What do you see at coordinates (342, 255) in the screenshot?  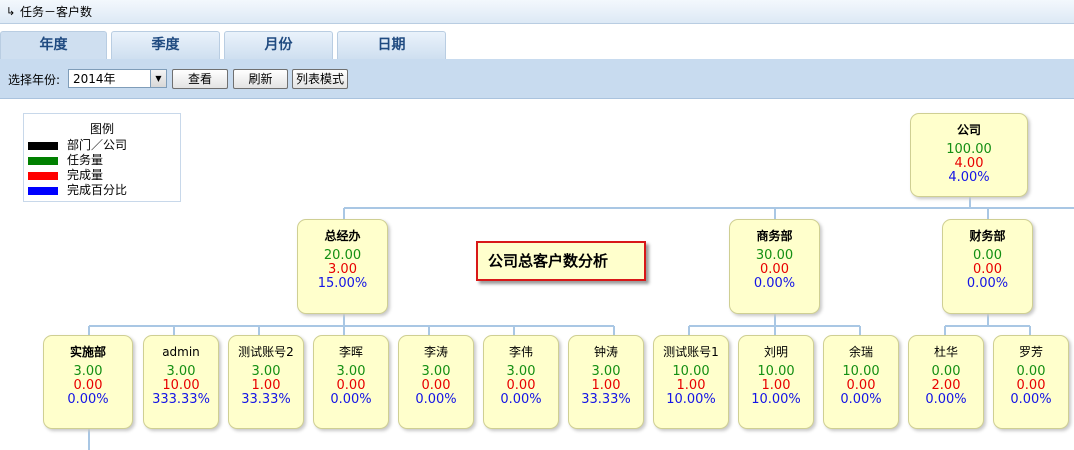 I see `node-task-value: 20.00` at bounding box center [342, 255].